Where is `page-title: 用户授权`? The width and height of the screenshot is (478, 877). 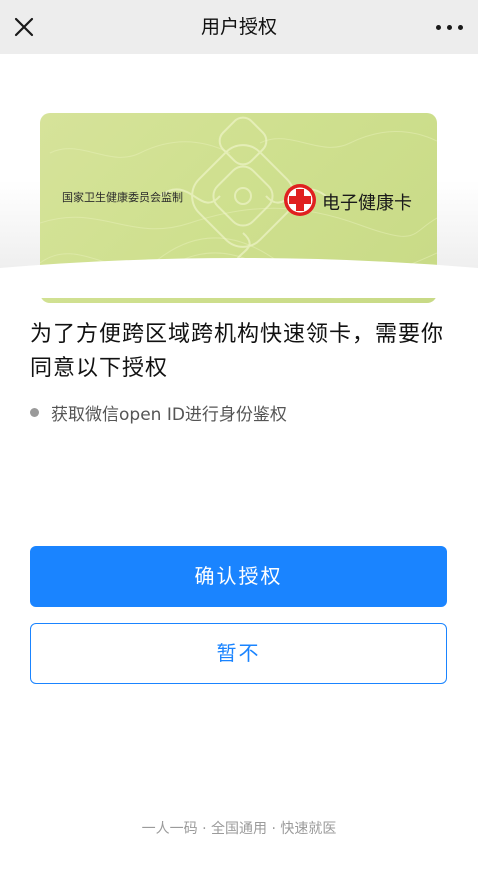
page-title: 用户授权 is located at coordinates (238, 27).